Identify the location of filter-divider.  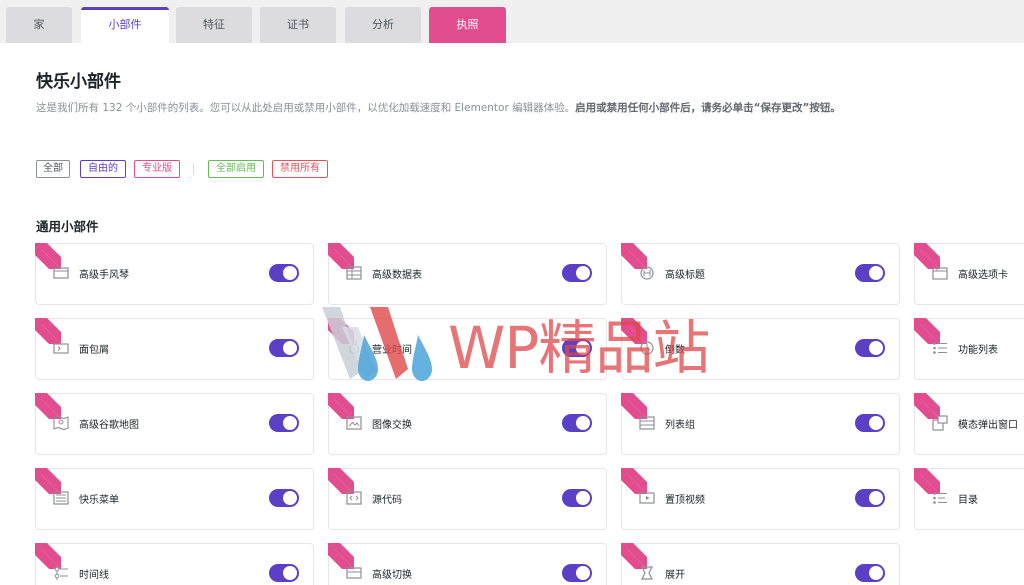
(193, 169).